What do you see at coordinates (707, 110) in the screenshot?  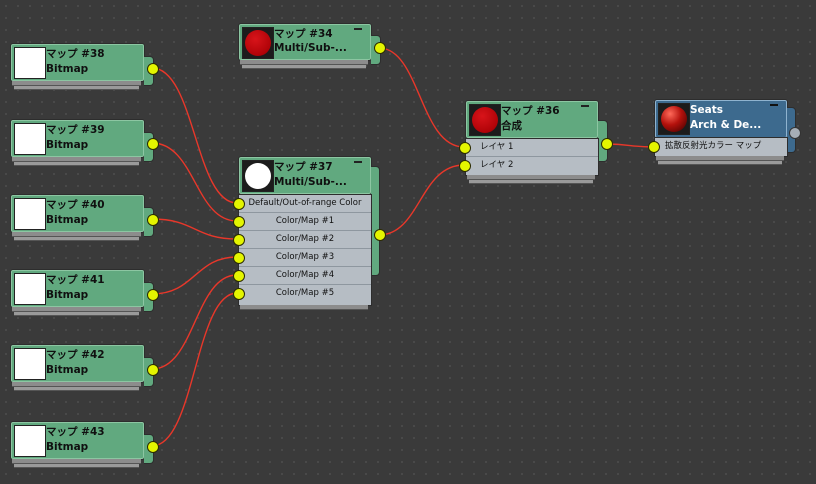 I see `node-title: Seats` at bounding box center [707, 110].